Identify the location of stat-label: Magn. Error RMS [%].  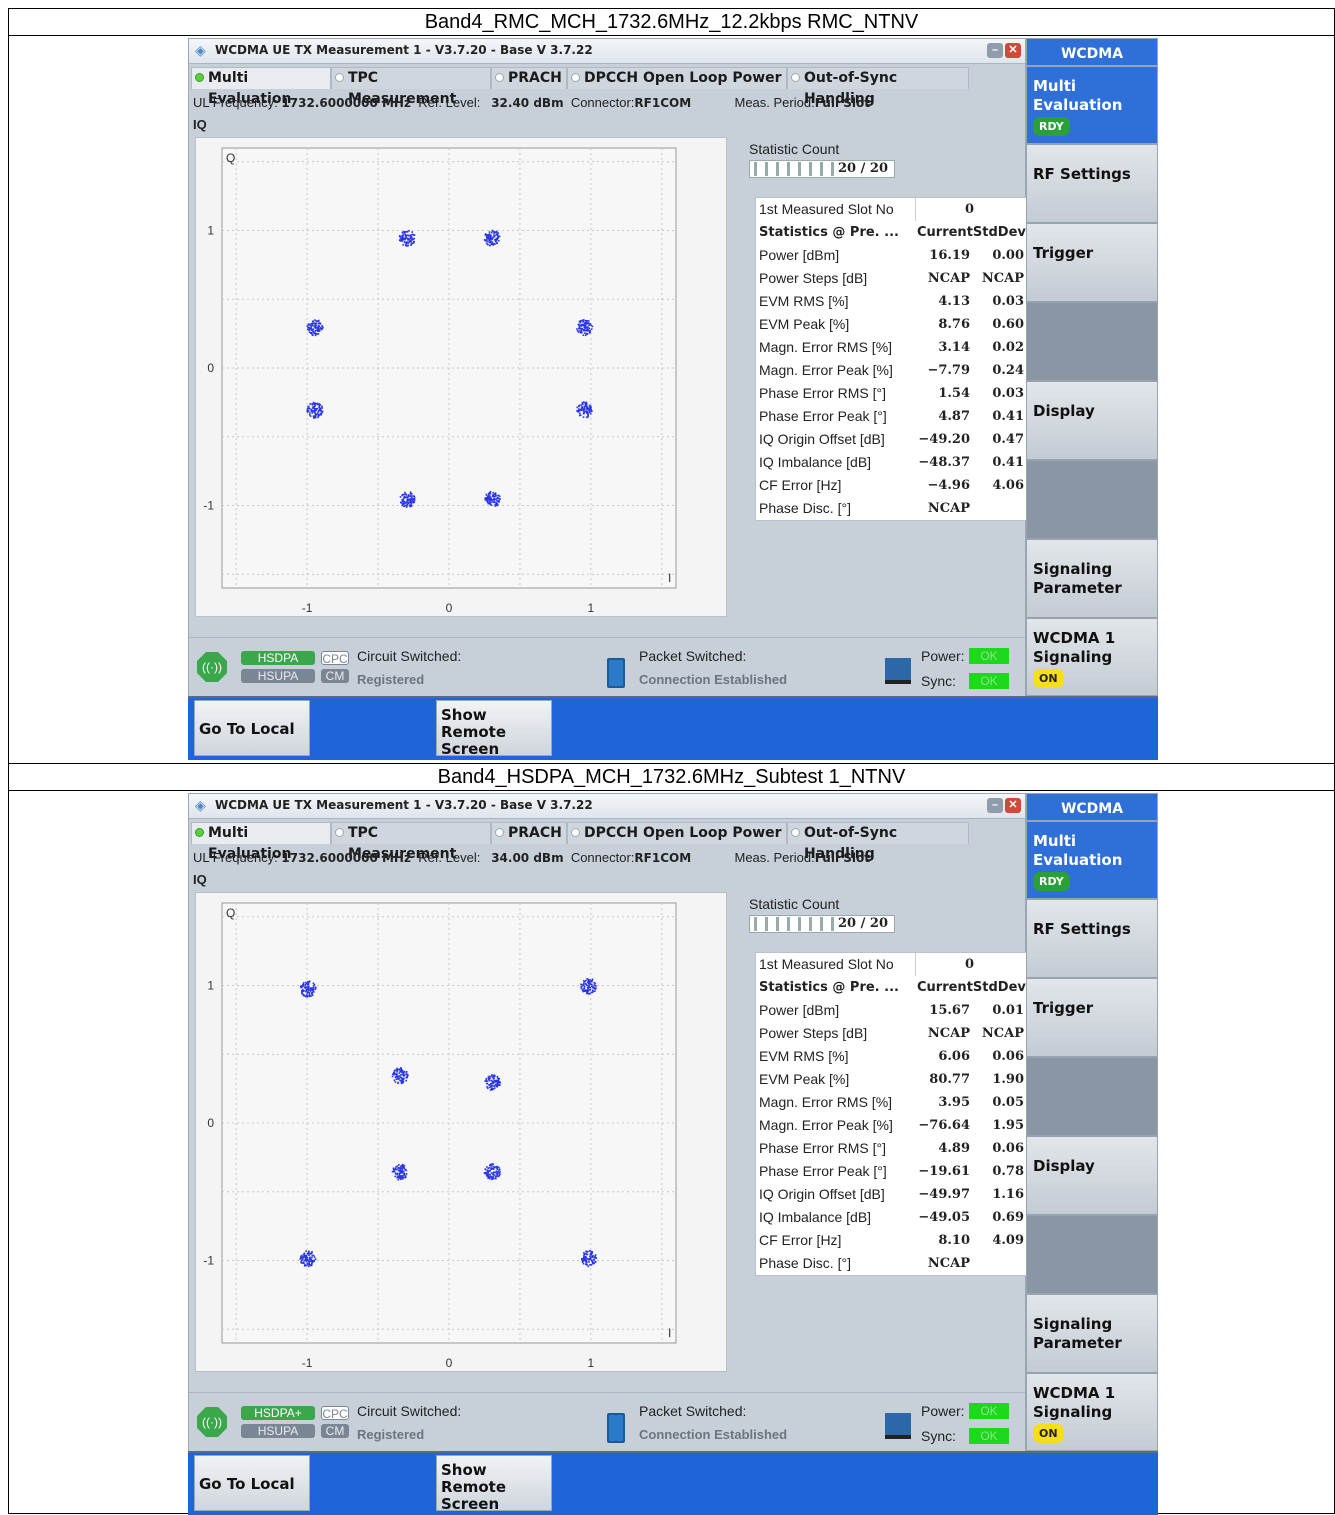
(826, 1102).